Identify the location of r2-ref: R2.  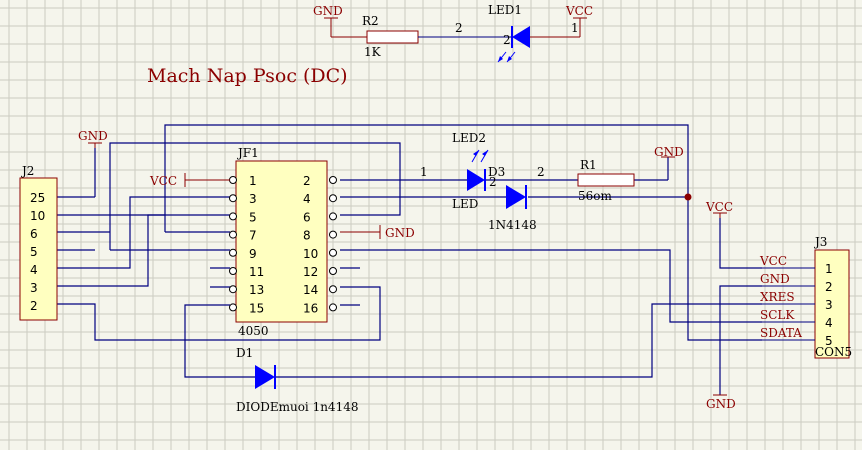
(370, 21).